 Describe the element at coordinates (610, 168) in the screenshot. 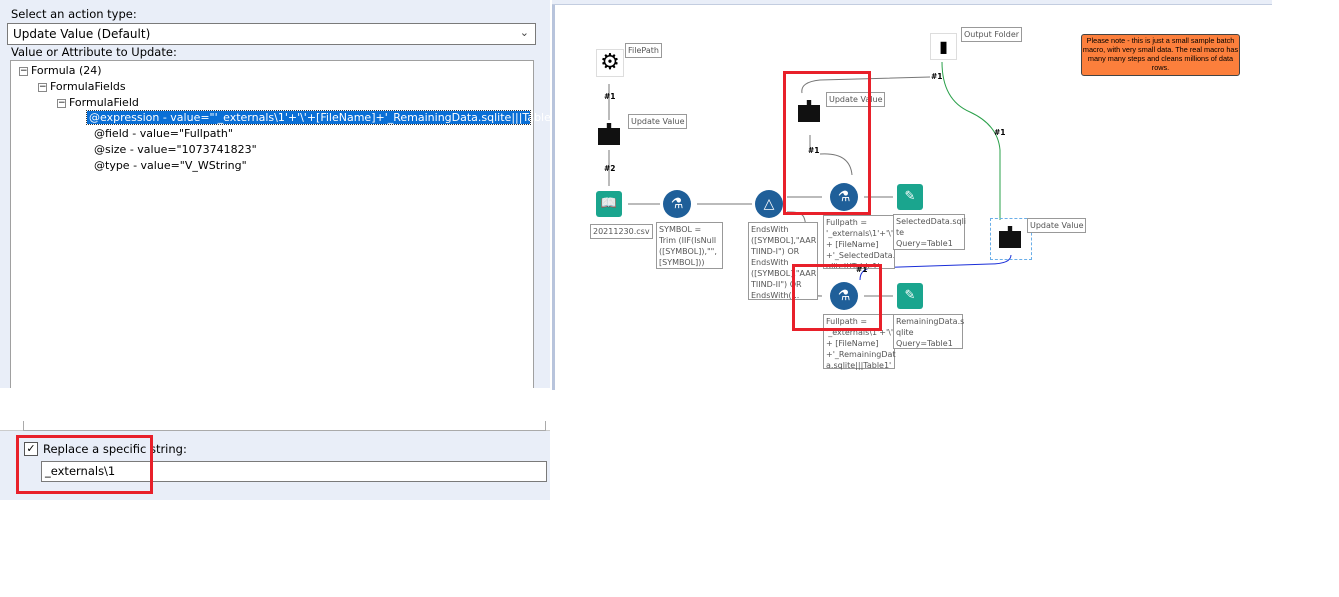

I see `connection-label: #2` at that location.